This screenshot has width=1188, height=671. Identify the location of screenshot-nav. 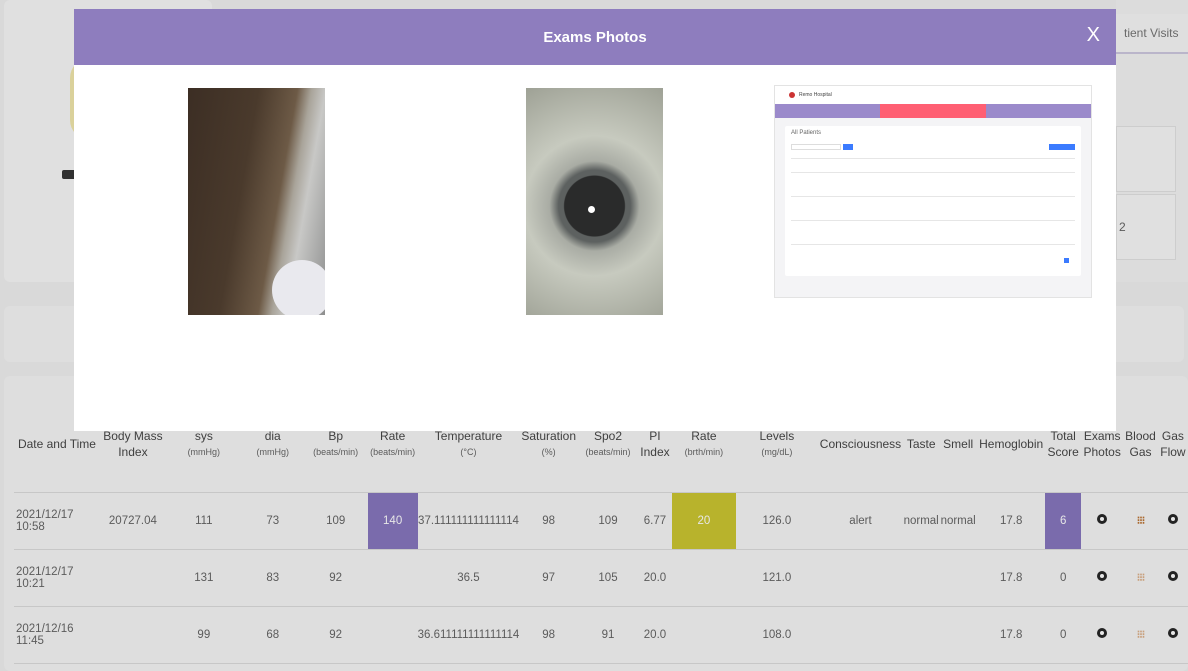
(933, 111).